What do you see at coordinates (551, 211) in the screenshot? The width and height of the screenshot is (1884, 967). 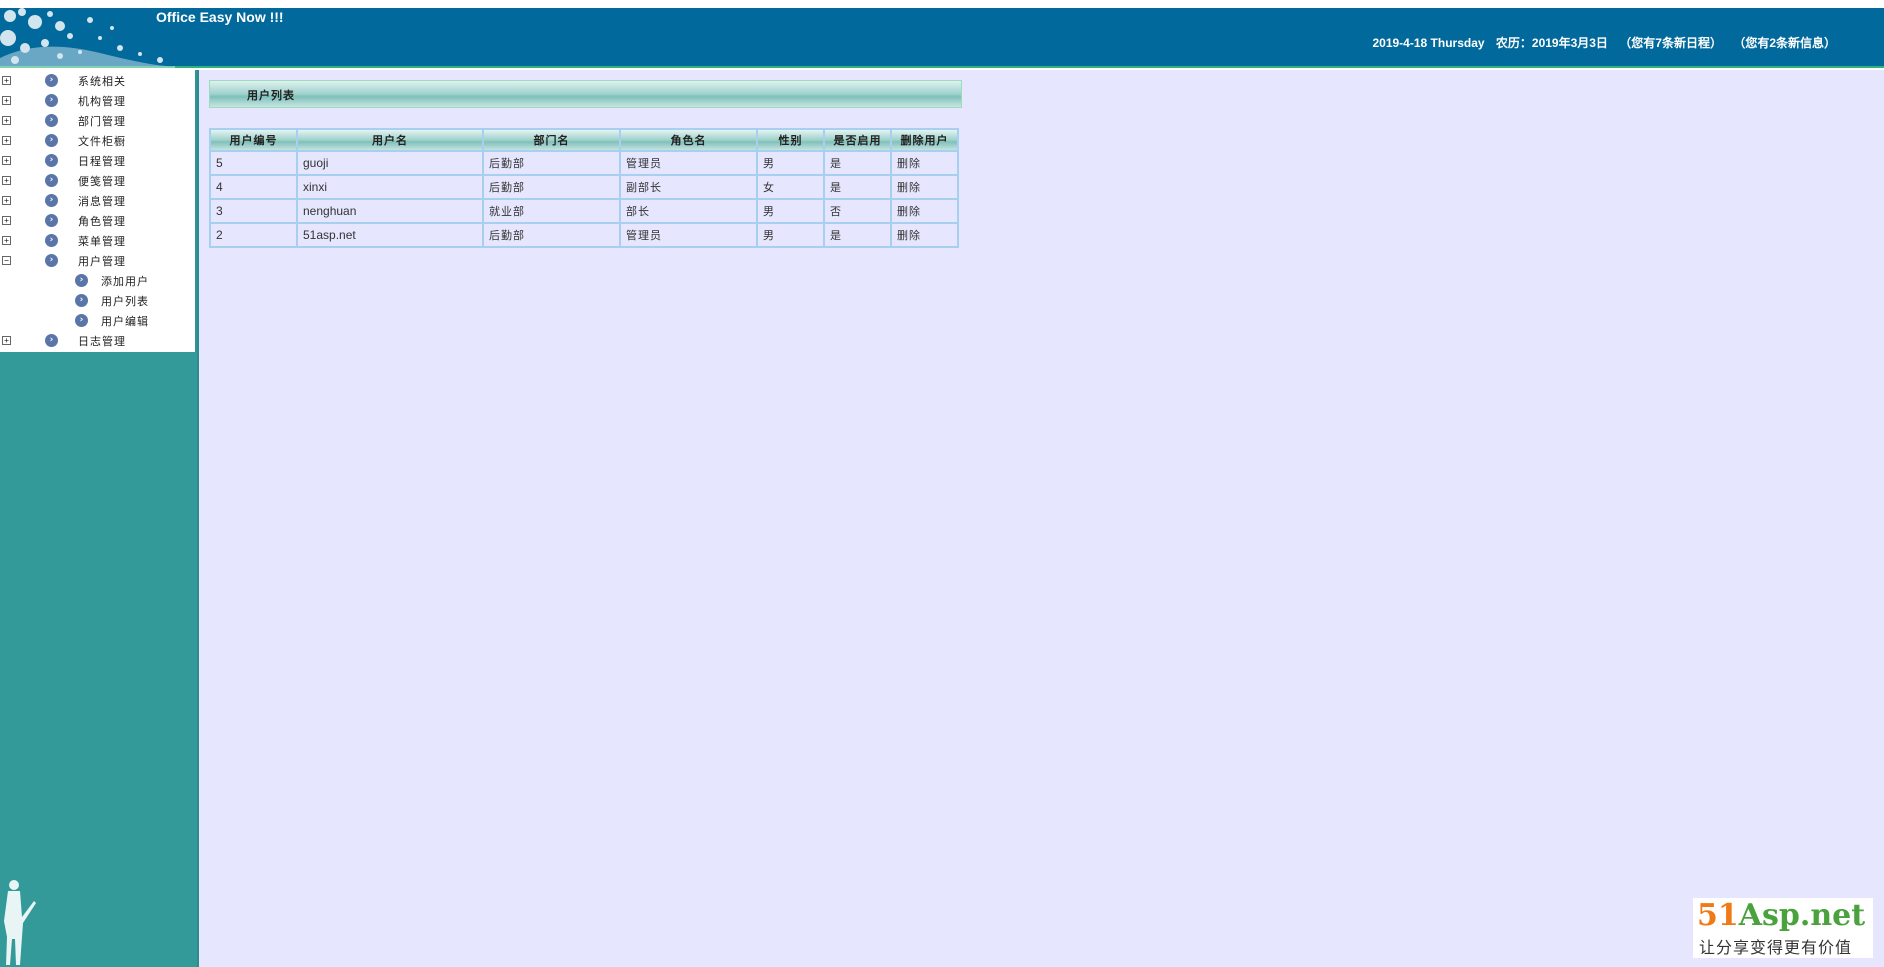 I see `cell-department: 就业部` at bounding box center [551, 211].